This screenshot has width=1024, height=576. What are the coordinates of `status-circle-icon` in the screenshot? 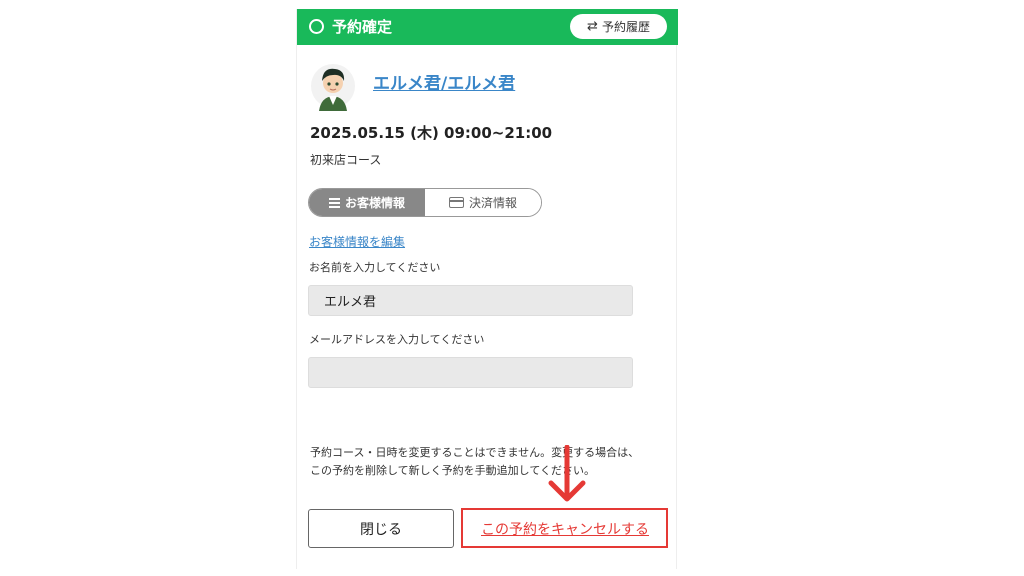 It's located at (316, 26).